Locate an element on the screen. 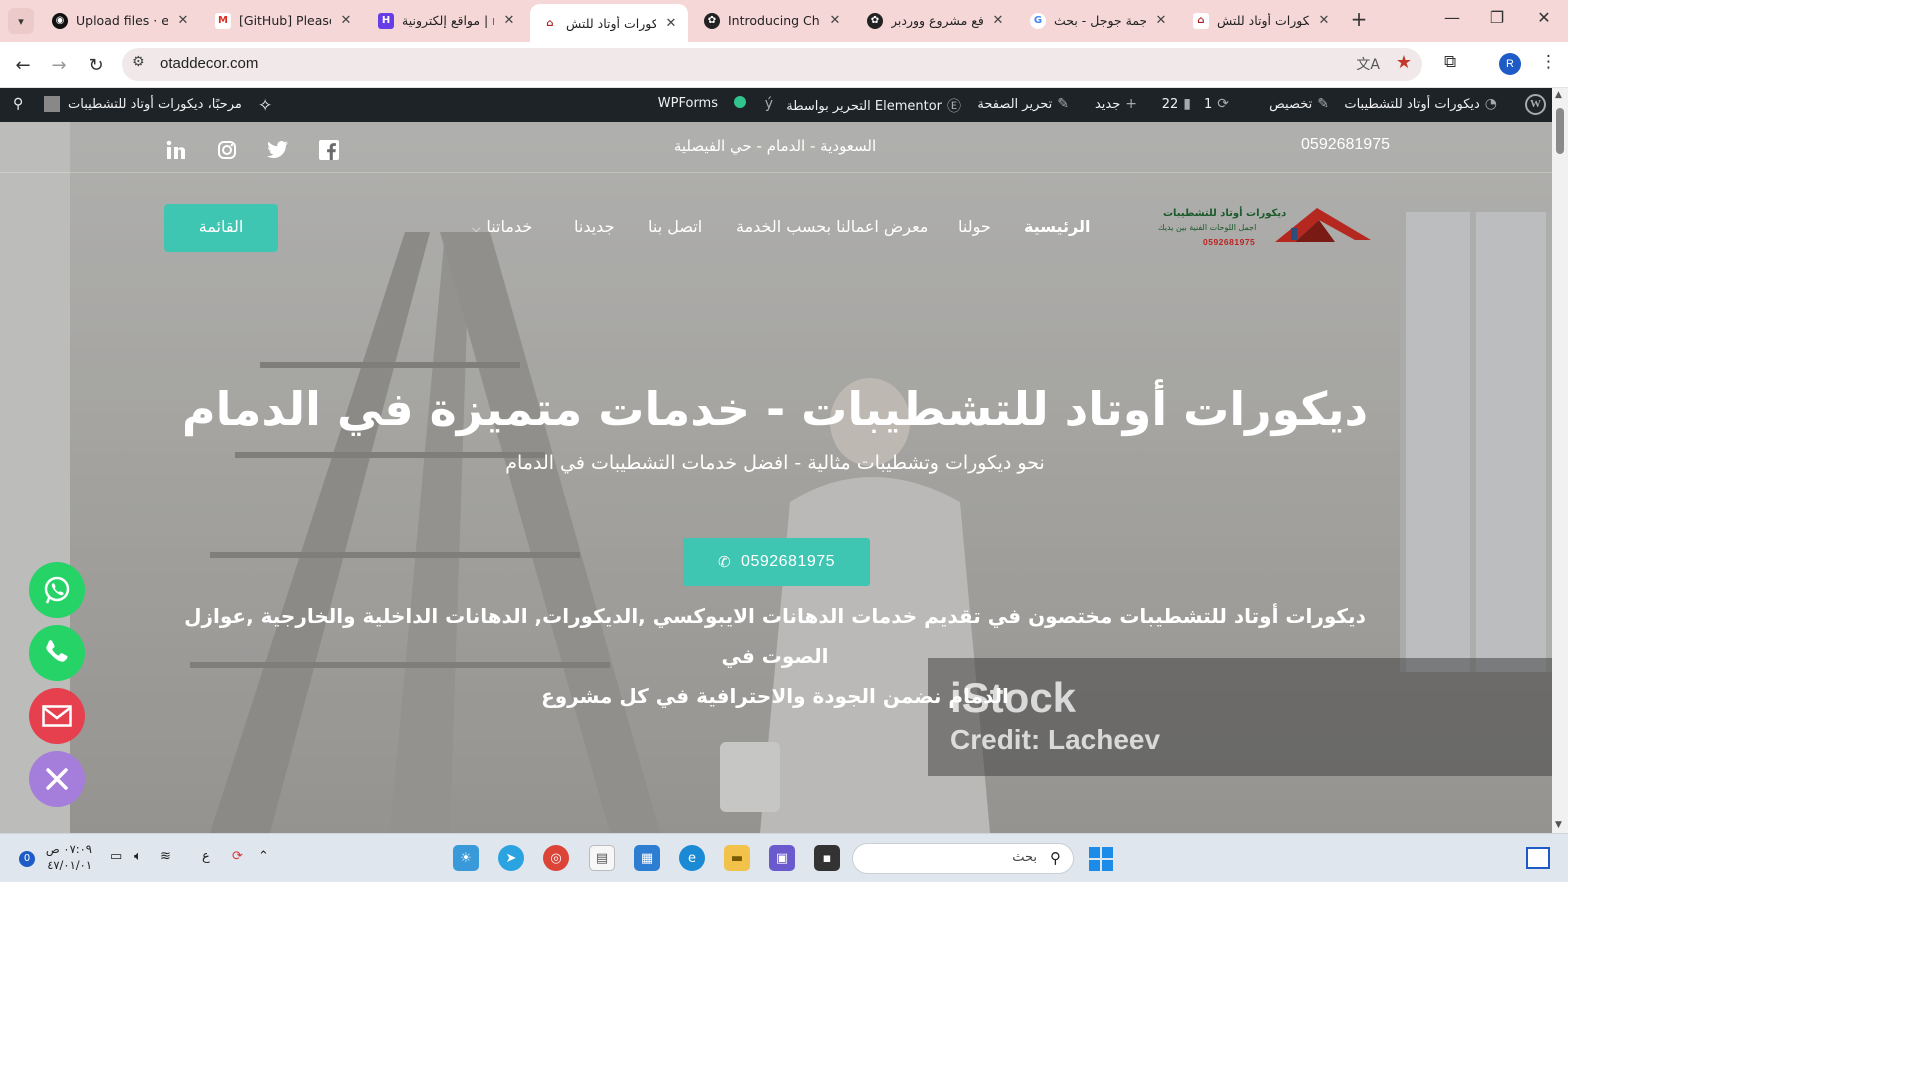 The height and width of the screenshot is (1080, 1920). greeting-label: مرحبًا، ديكورات أوتاد للتشطيبات is located at coordinates (155, 104).